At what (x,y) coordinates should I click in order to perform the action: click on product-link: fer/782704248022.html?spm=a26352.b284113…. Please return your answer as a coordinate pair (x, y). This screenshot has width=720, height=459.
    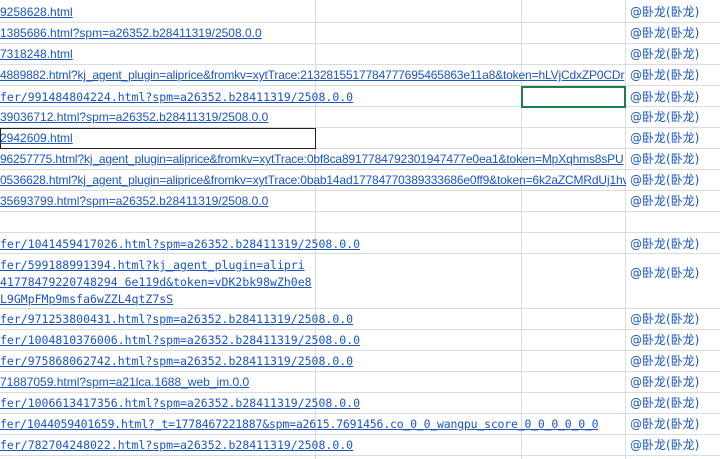
    Looking at the image, I should click on (176, 445).